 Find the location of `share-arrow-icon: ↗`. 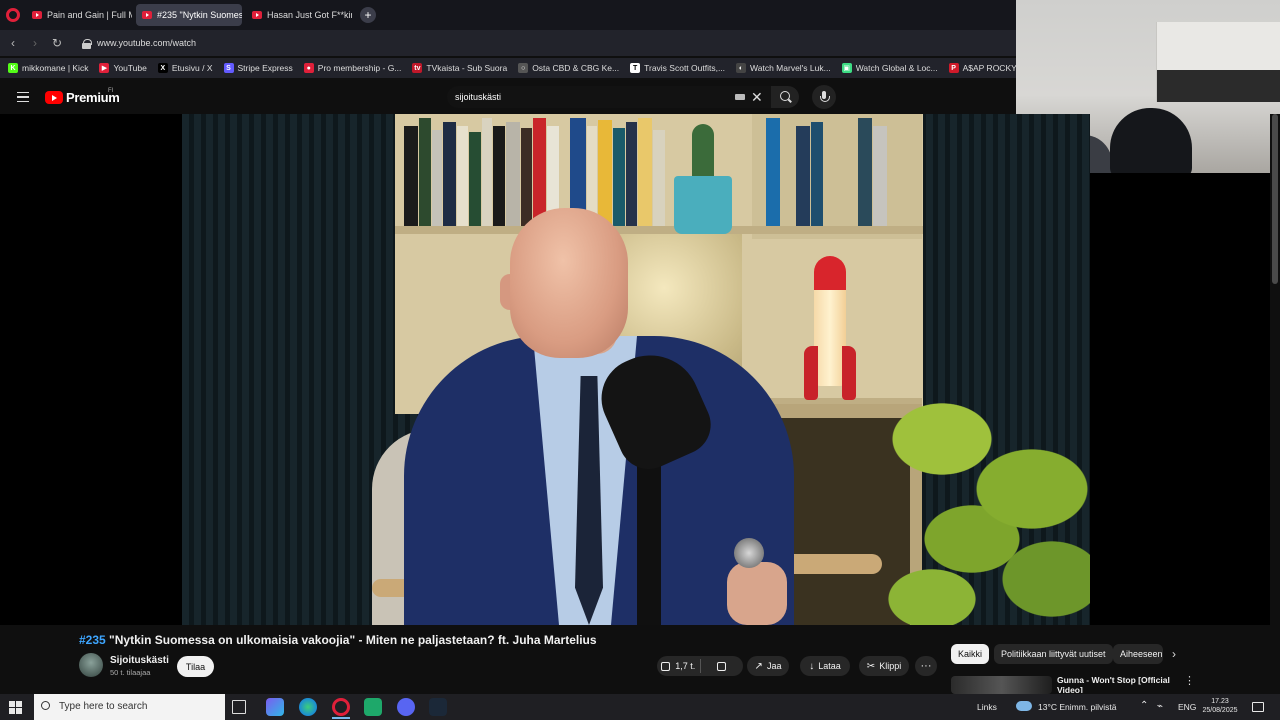

share-arrow-icon: ↗ is located at coordinates (758, 666).